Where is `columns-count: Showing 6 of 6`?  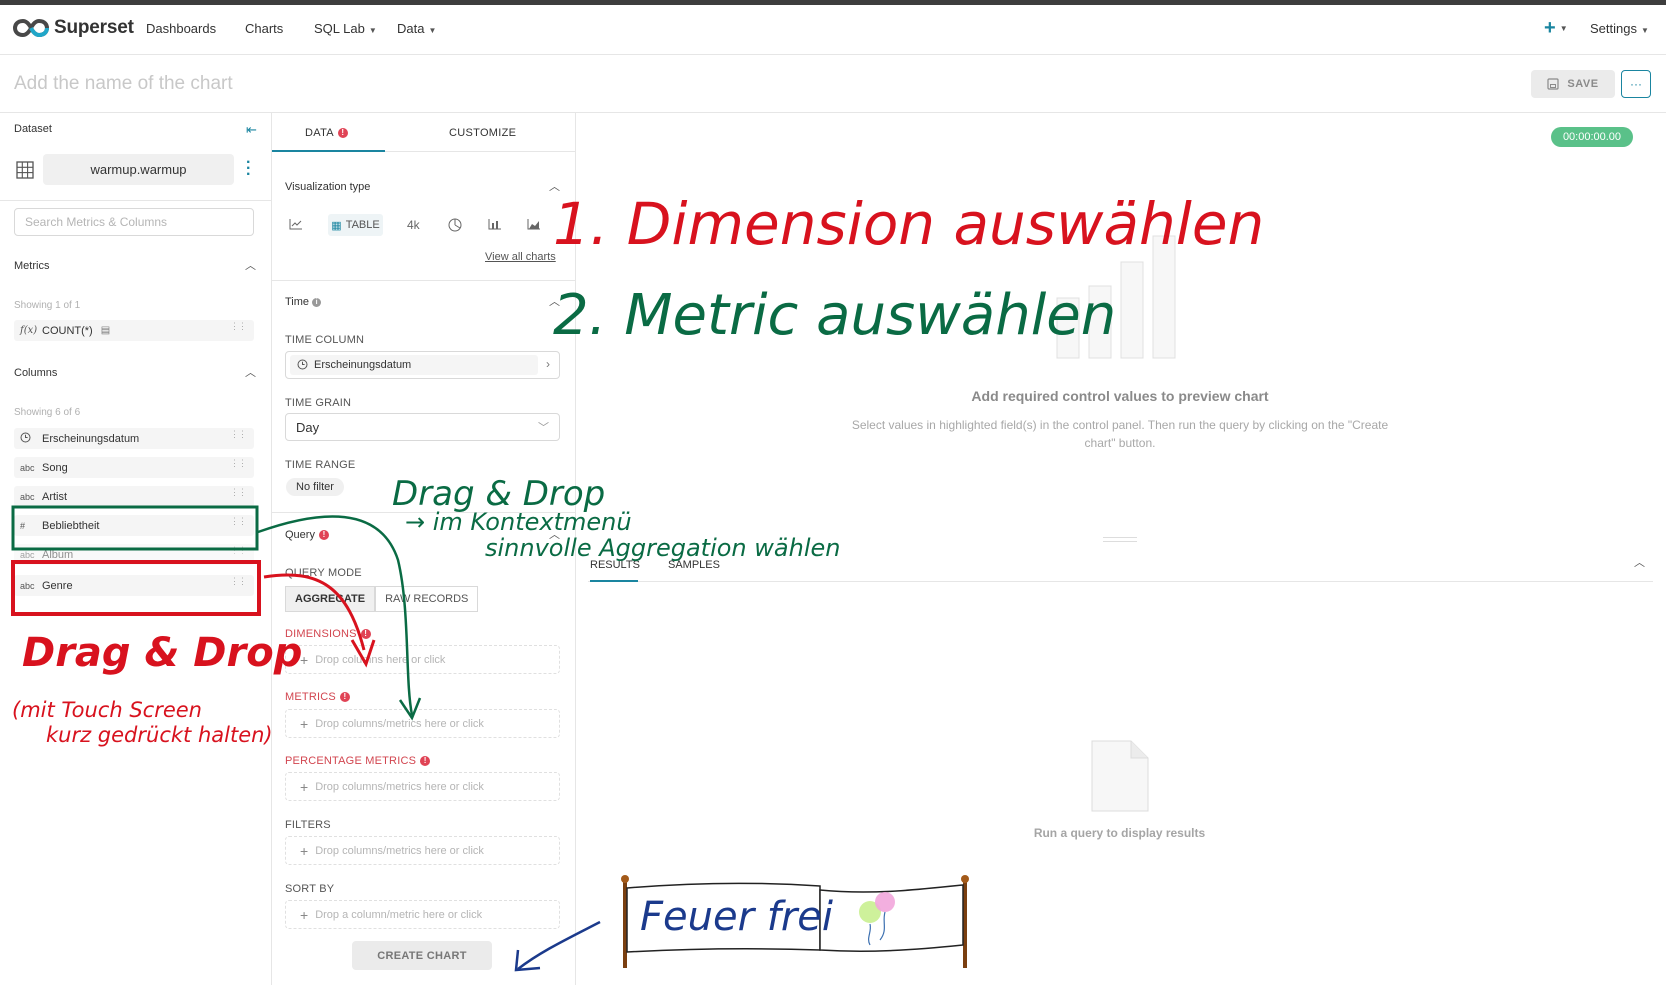 columns-count: Showing 6 of 6 is located at coordinates (47, 412).